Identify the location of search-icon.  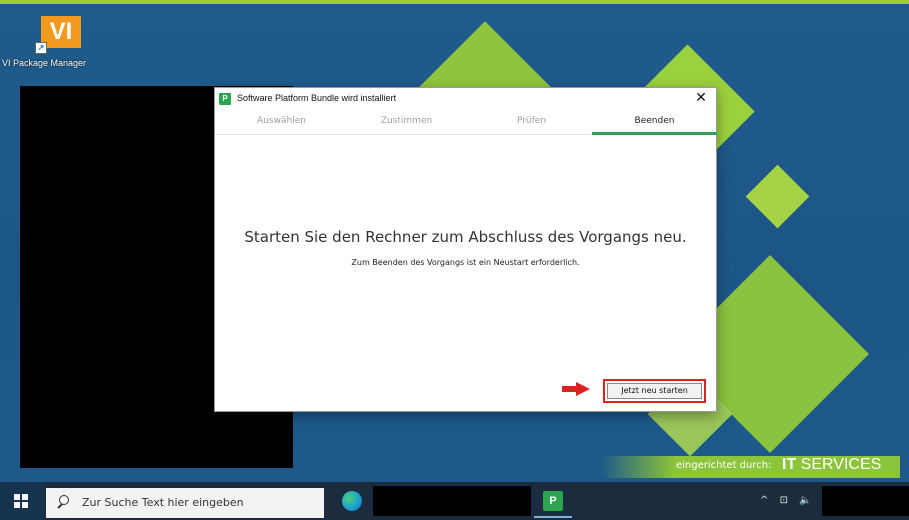
(63, 502).